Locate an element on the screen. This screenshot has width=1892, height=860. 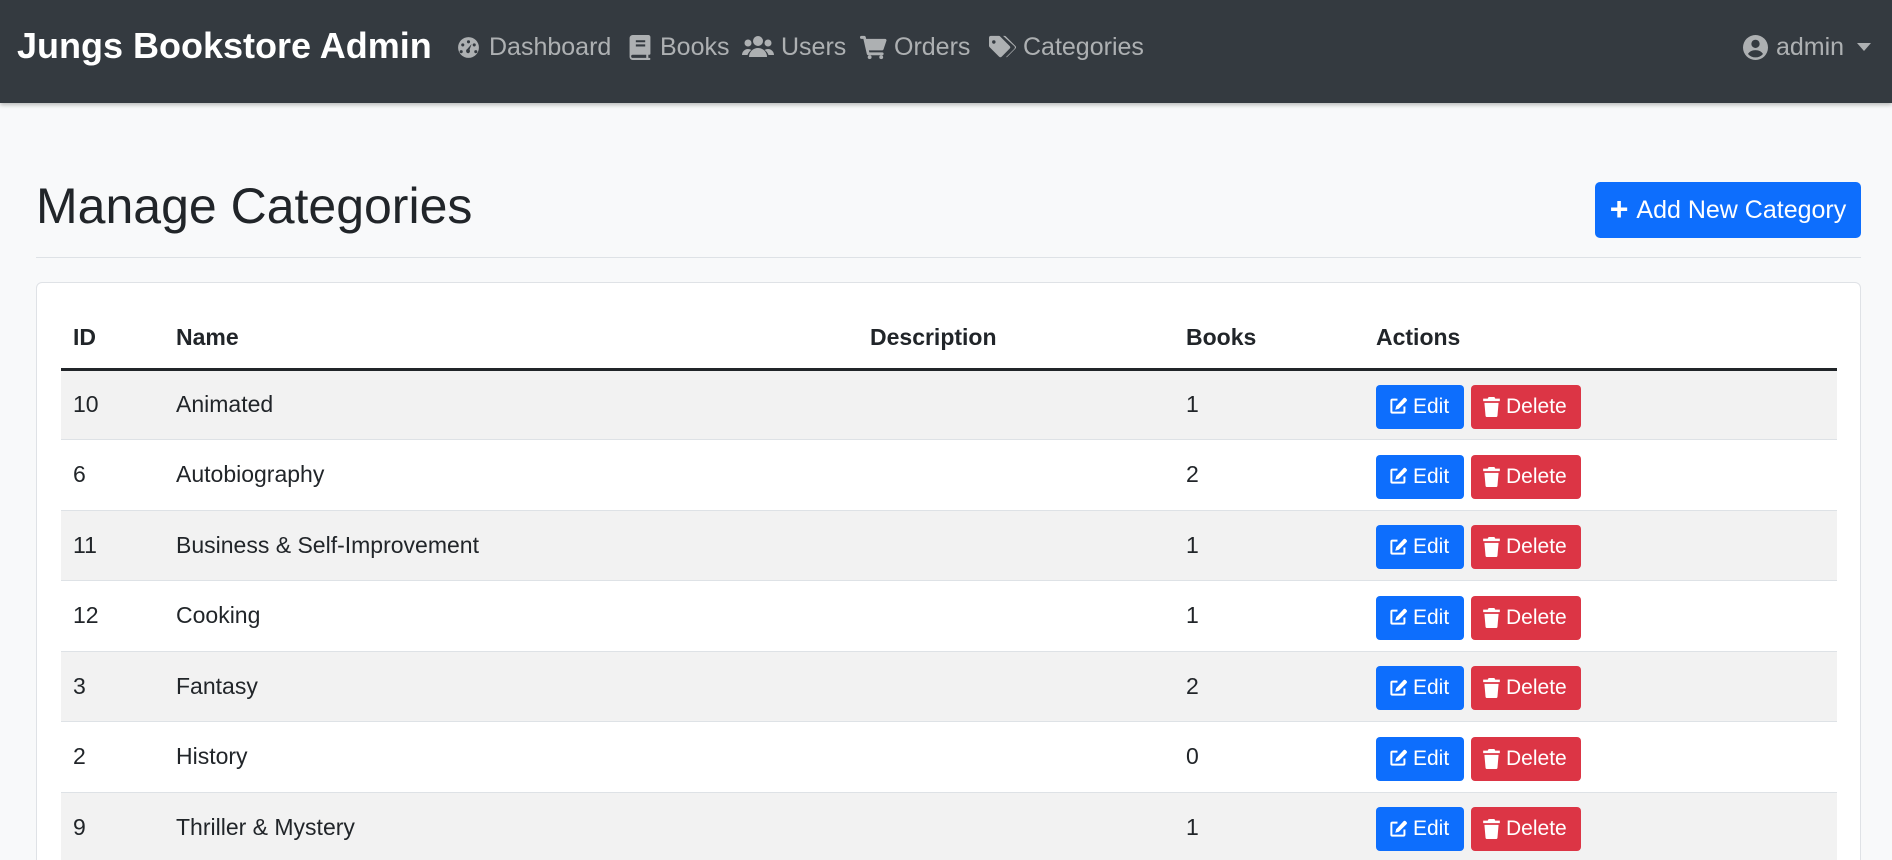
cell-books: 0 is located at coordinates (1269, 757).